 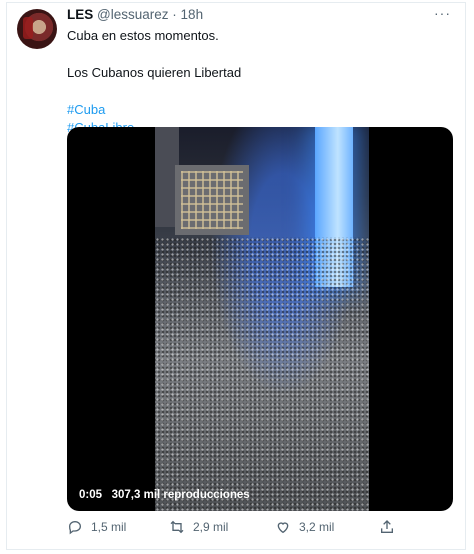 What do you see at coordinates (37, 29) in the screenshot?
I see `avatar` at bounding box center [37, 29].